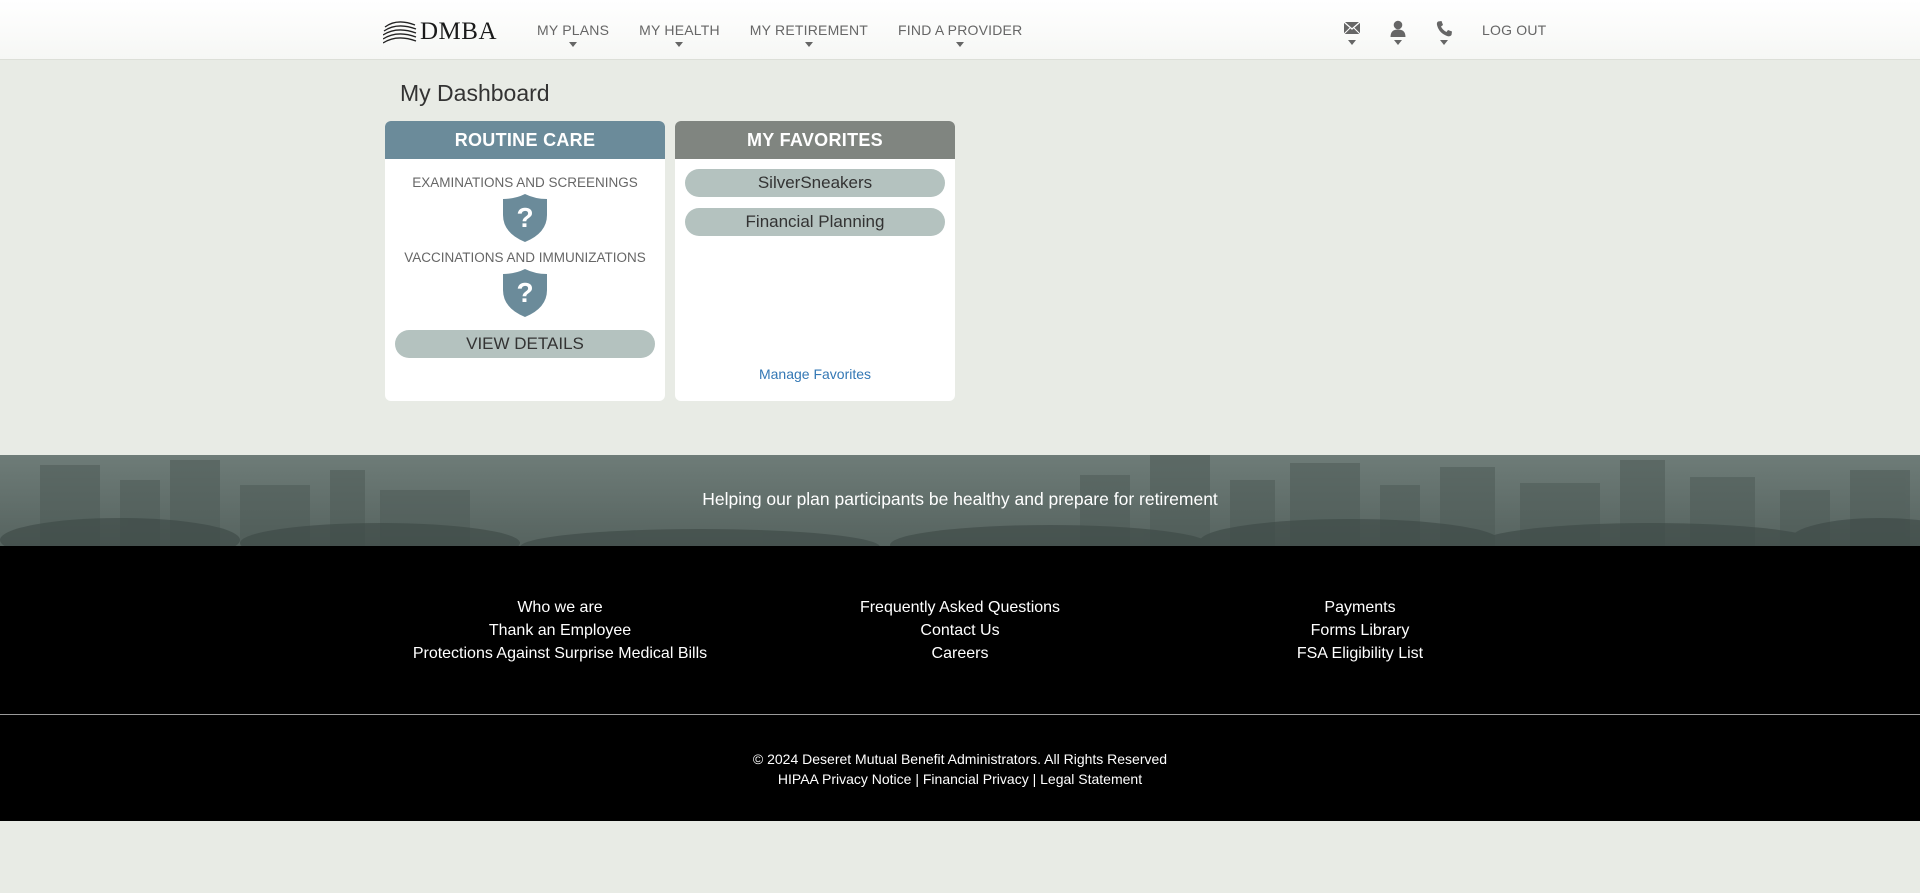  Describe the element at coordinates (815, 374) in the screenshot. I see `manage-favorites-link: Manage Favorites` at that location.